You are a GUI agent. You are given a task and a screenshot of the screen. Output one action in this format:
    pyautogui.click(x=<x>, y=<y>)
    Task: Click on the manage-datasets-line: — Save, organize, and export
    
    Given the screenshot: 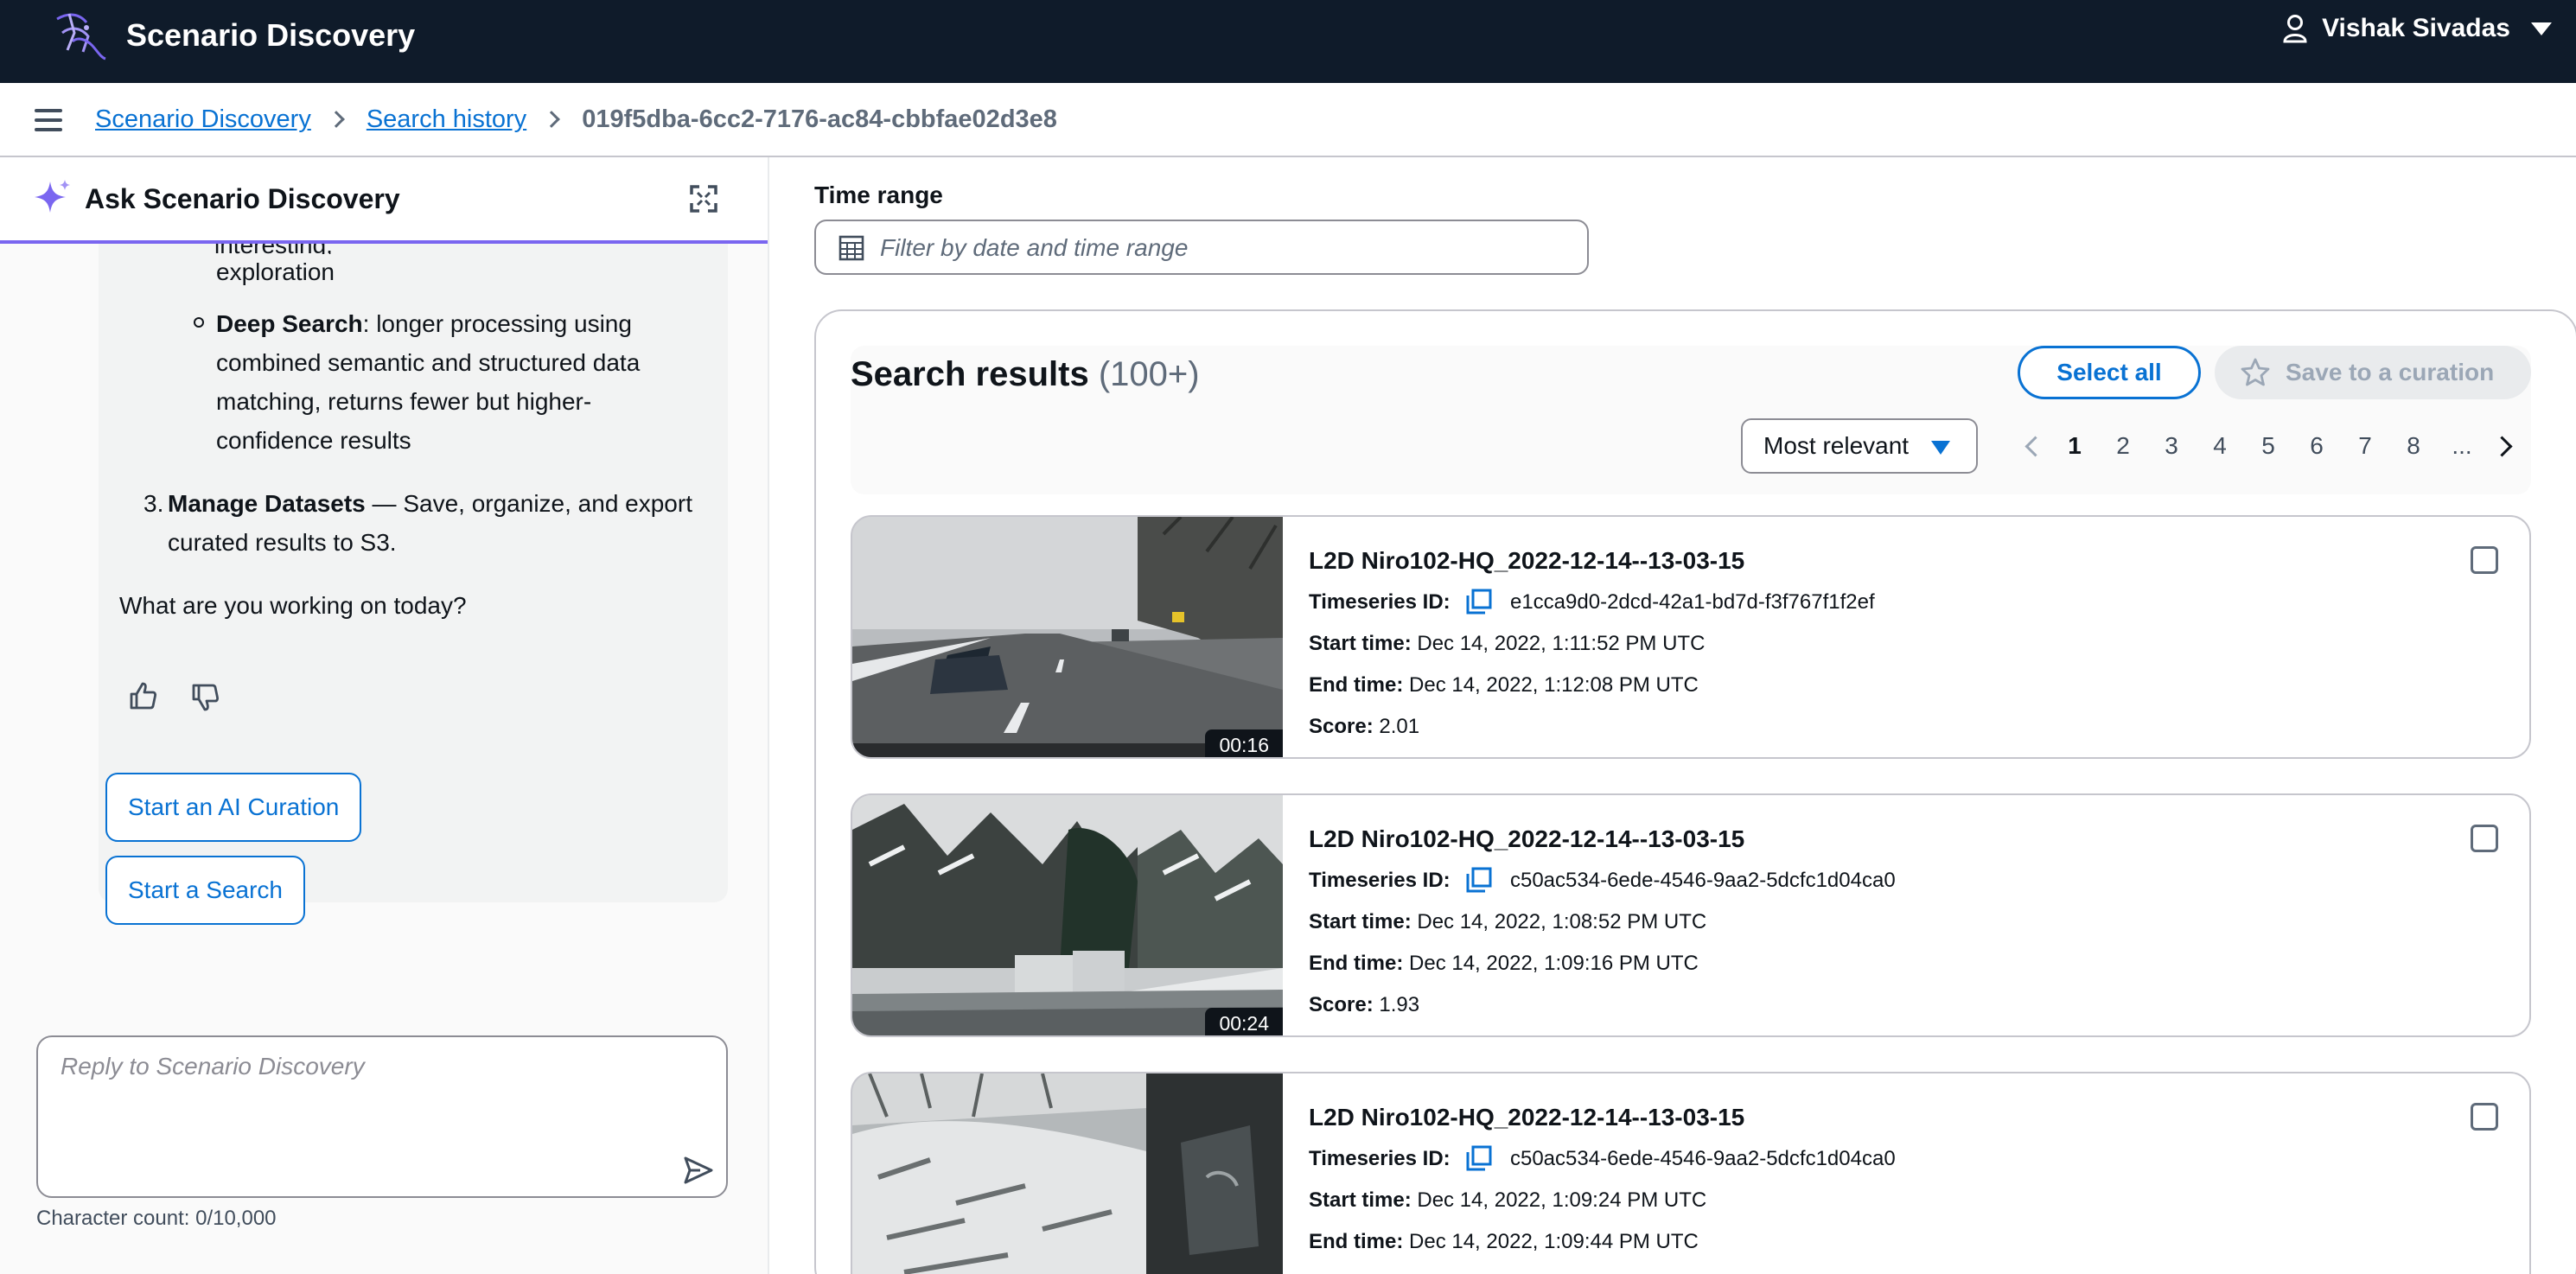 What is the action you would take?
    pyautogui.click(x=528, y=503)
    